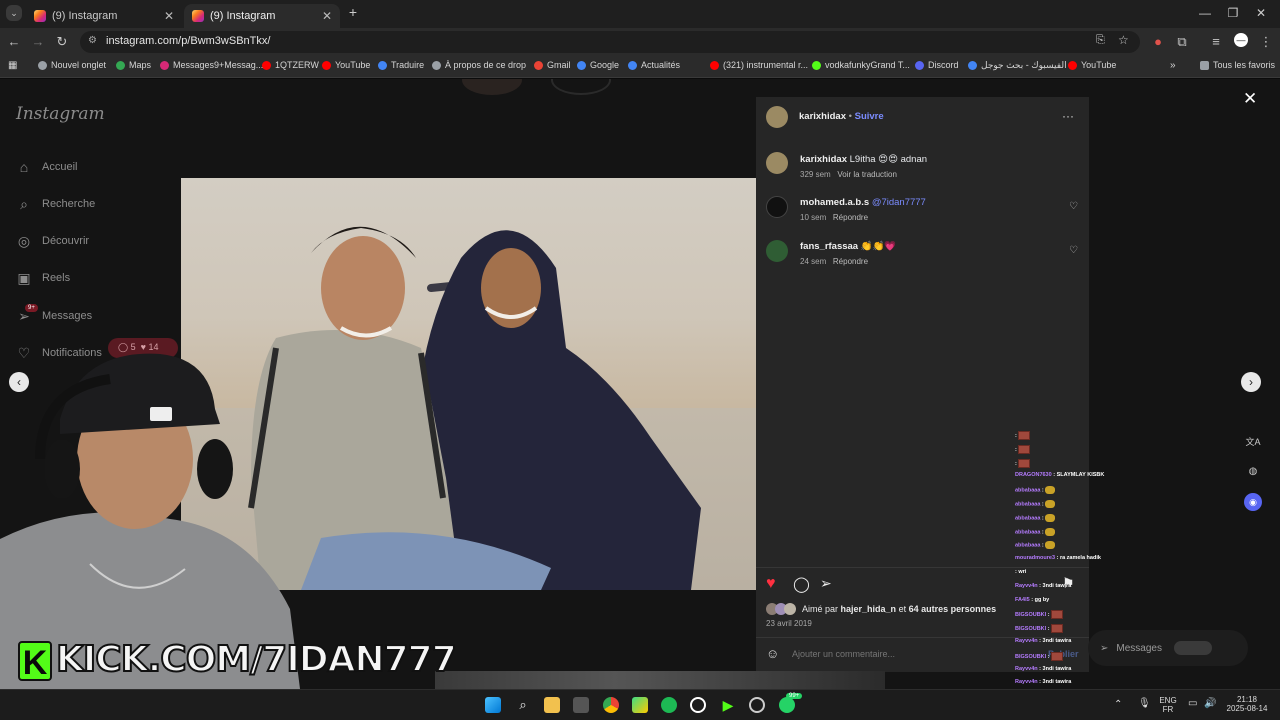 This screenshot has height=720, width=1280. Describe the element at coordinates (1266, 42) in the screenshot. I see `browser-menu-icon: ⋮` at that location.